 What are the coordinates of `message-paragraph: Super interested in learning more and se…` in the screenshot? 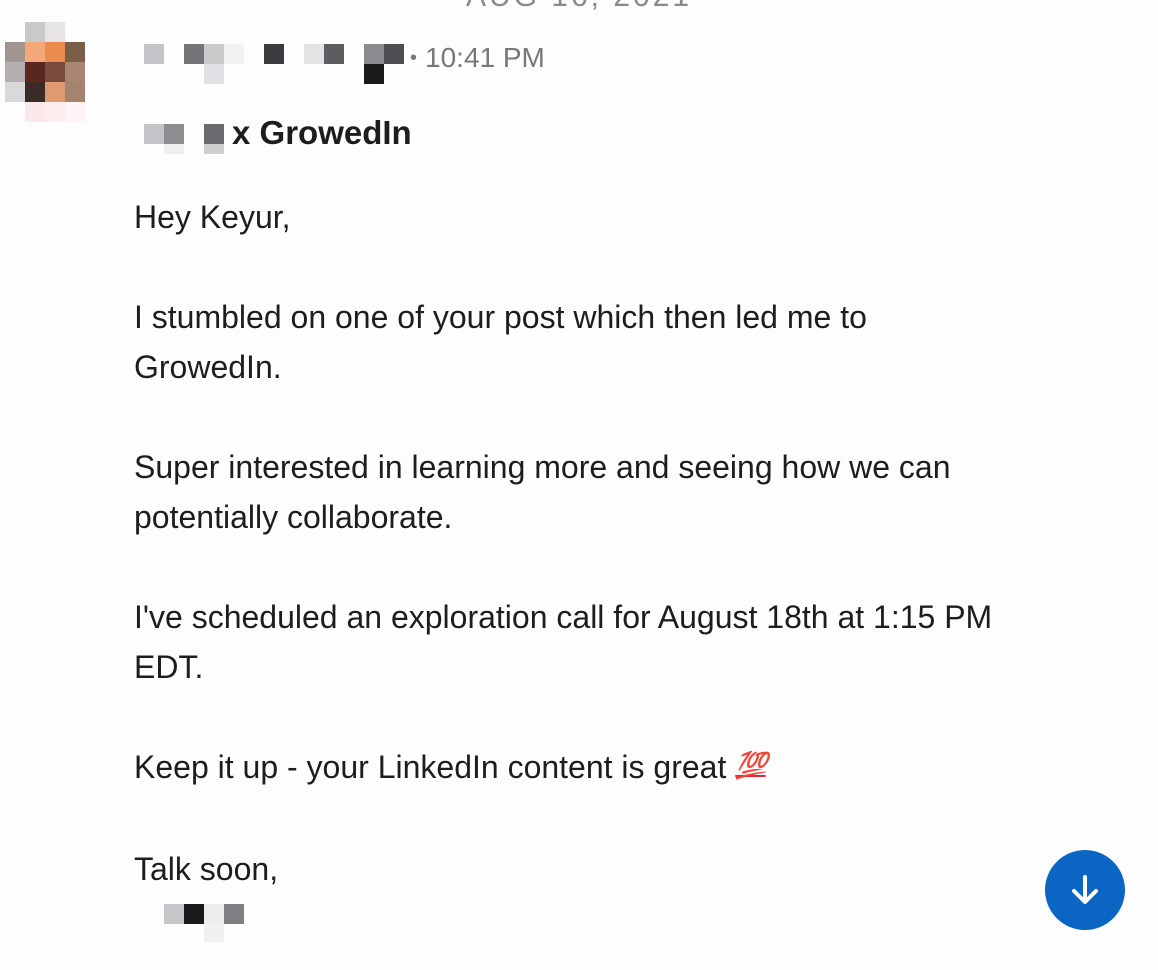 It's located at (542, 492).